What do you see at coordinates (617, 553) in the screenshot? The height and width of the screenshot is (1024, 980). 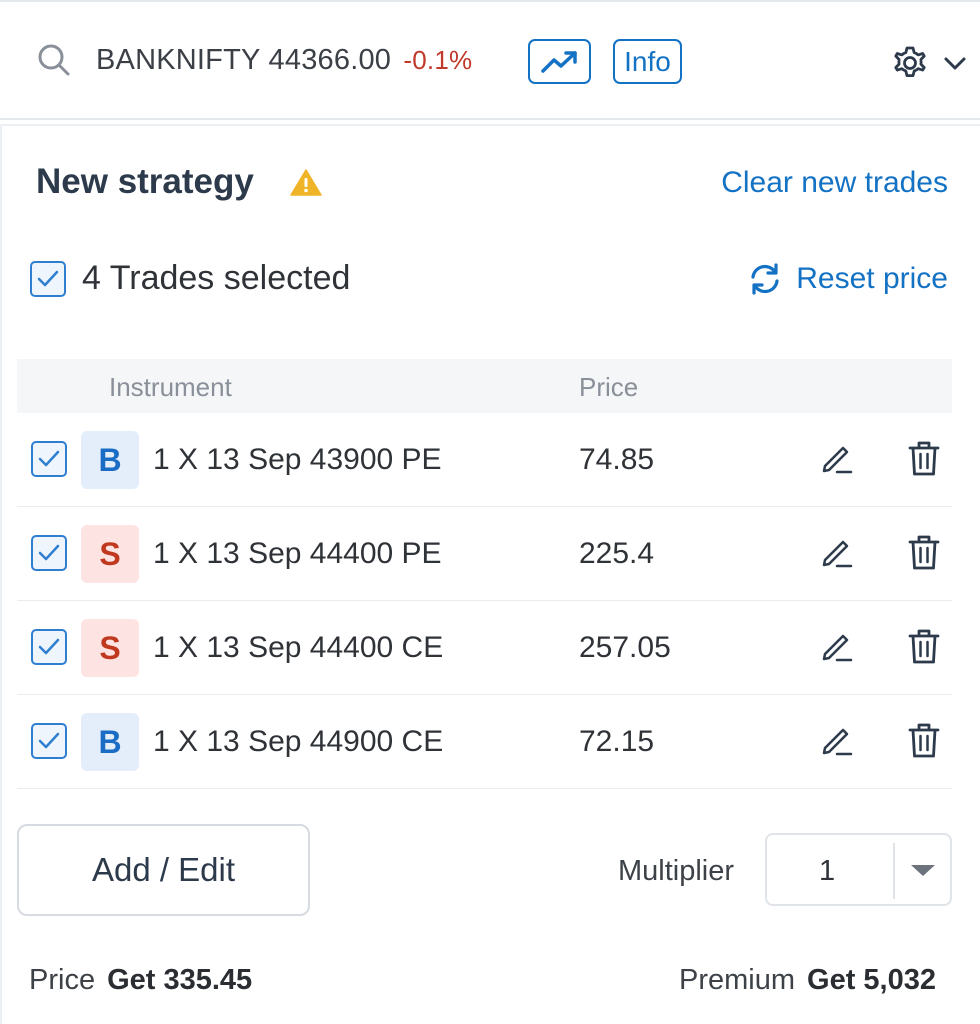 I see `trade-price: 225.4` at bounding box center [617, 553].